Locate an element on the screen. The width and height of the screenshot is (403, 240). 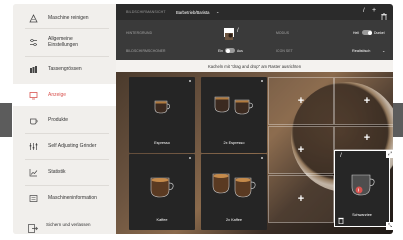
add-icon: + is located at coordinates (374, 10).